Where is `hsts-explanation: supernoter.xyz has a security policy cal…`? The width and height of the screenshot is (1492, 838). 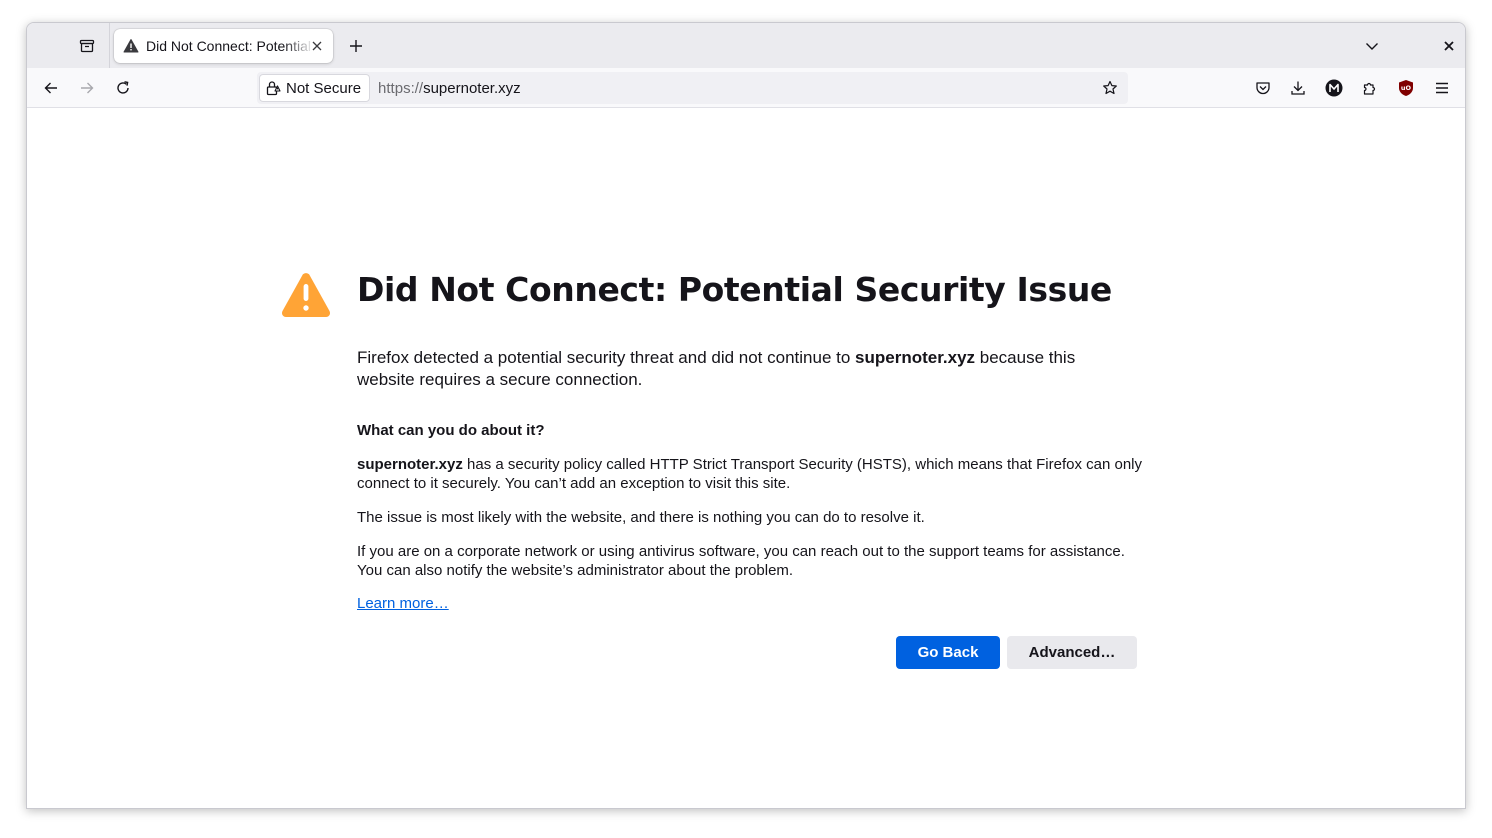 hsts-explanation: supernoter.xyz has a security policy cal… is located at coordinates (752, 474).